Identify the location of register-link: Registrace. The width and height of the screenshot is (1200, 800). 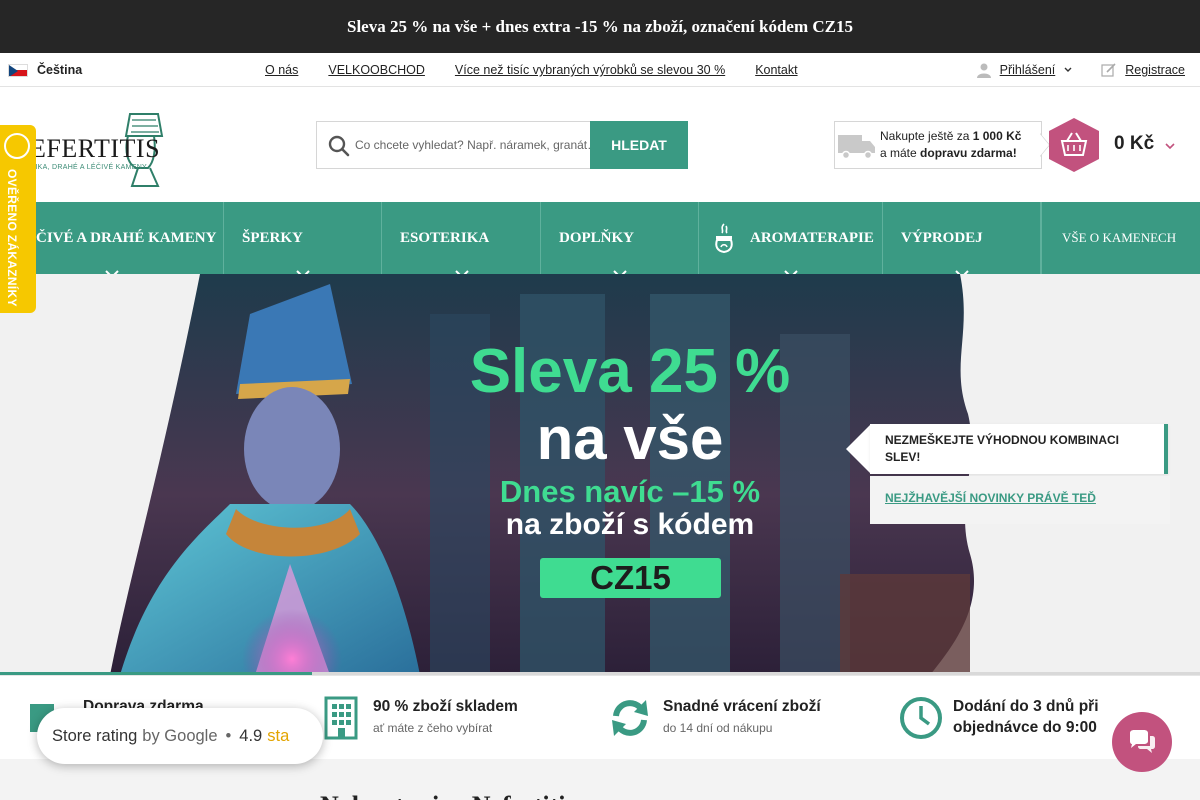
(1155, 70).